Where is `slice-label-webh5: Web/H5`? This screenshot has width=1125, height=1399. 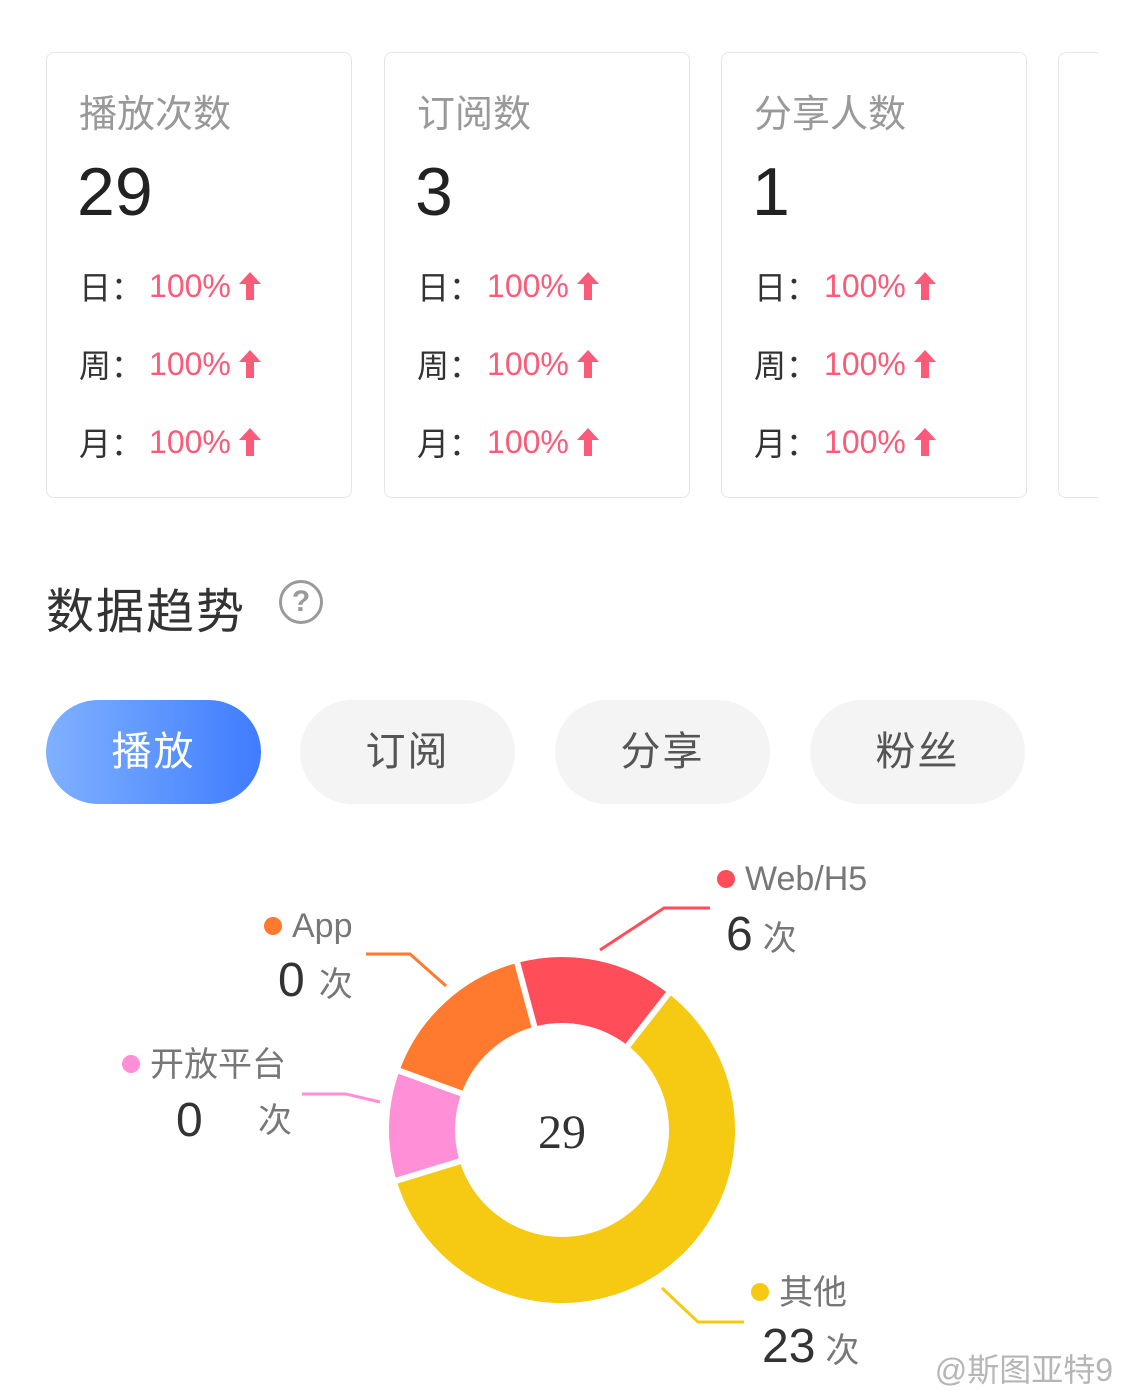
slice-label-webh5: Web/H5 is located at coordinates (806, 879).